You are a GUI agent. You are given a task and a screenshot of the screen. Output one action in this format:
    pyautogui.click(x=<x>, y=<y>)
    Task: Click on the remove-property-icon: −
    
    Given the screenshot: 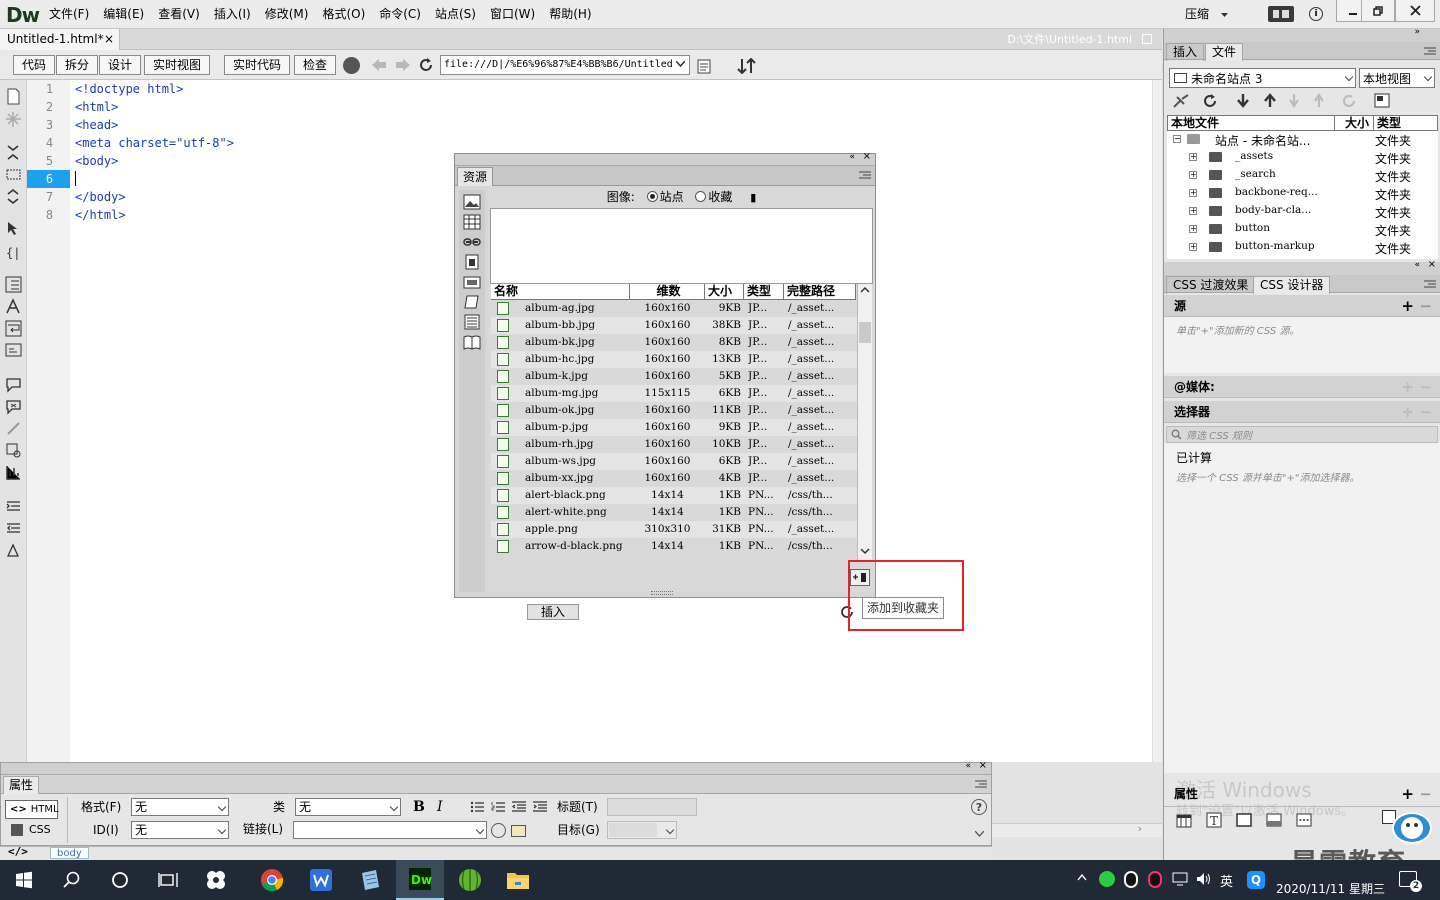 What is the action you would take?
    pyautogui.click(x=1425, y=794)
    